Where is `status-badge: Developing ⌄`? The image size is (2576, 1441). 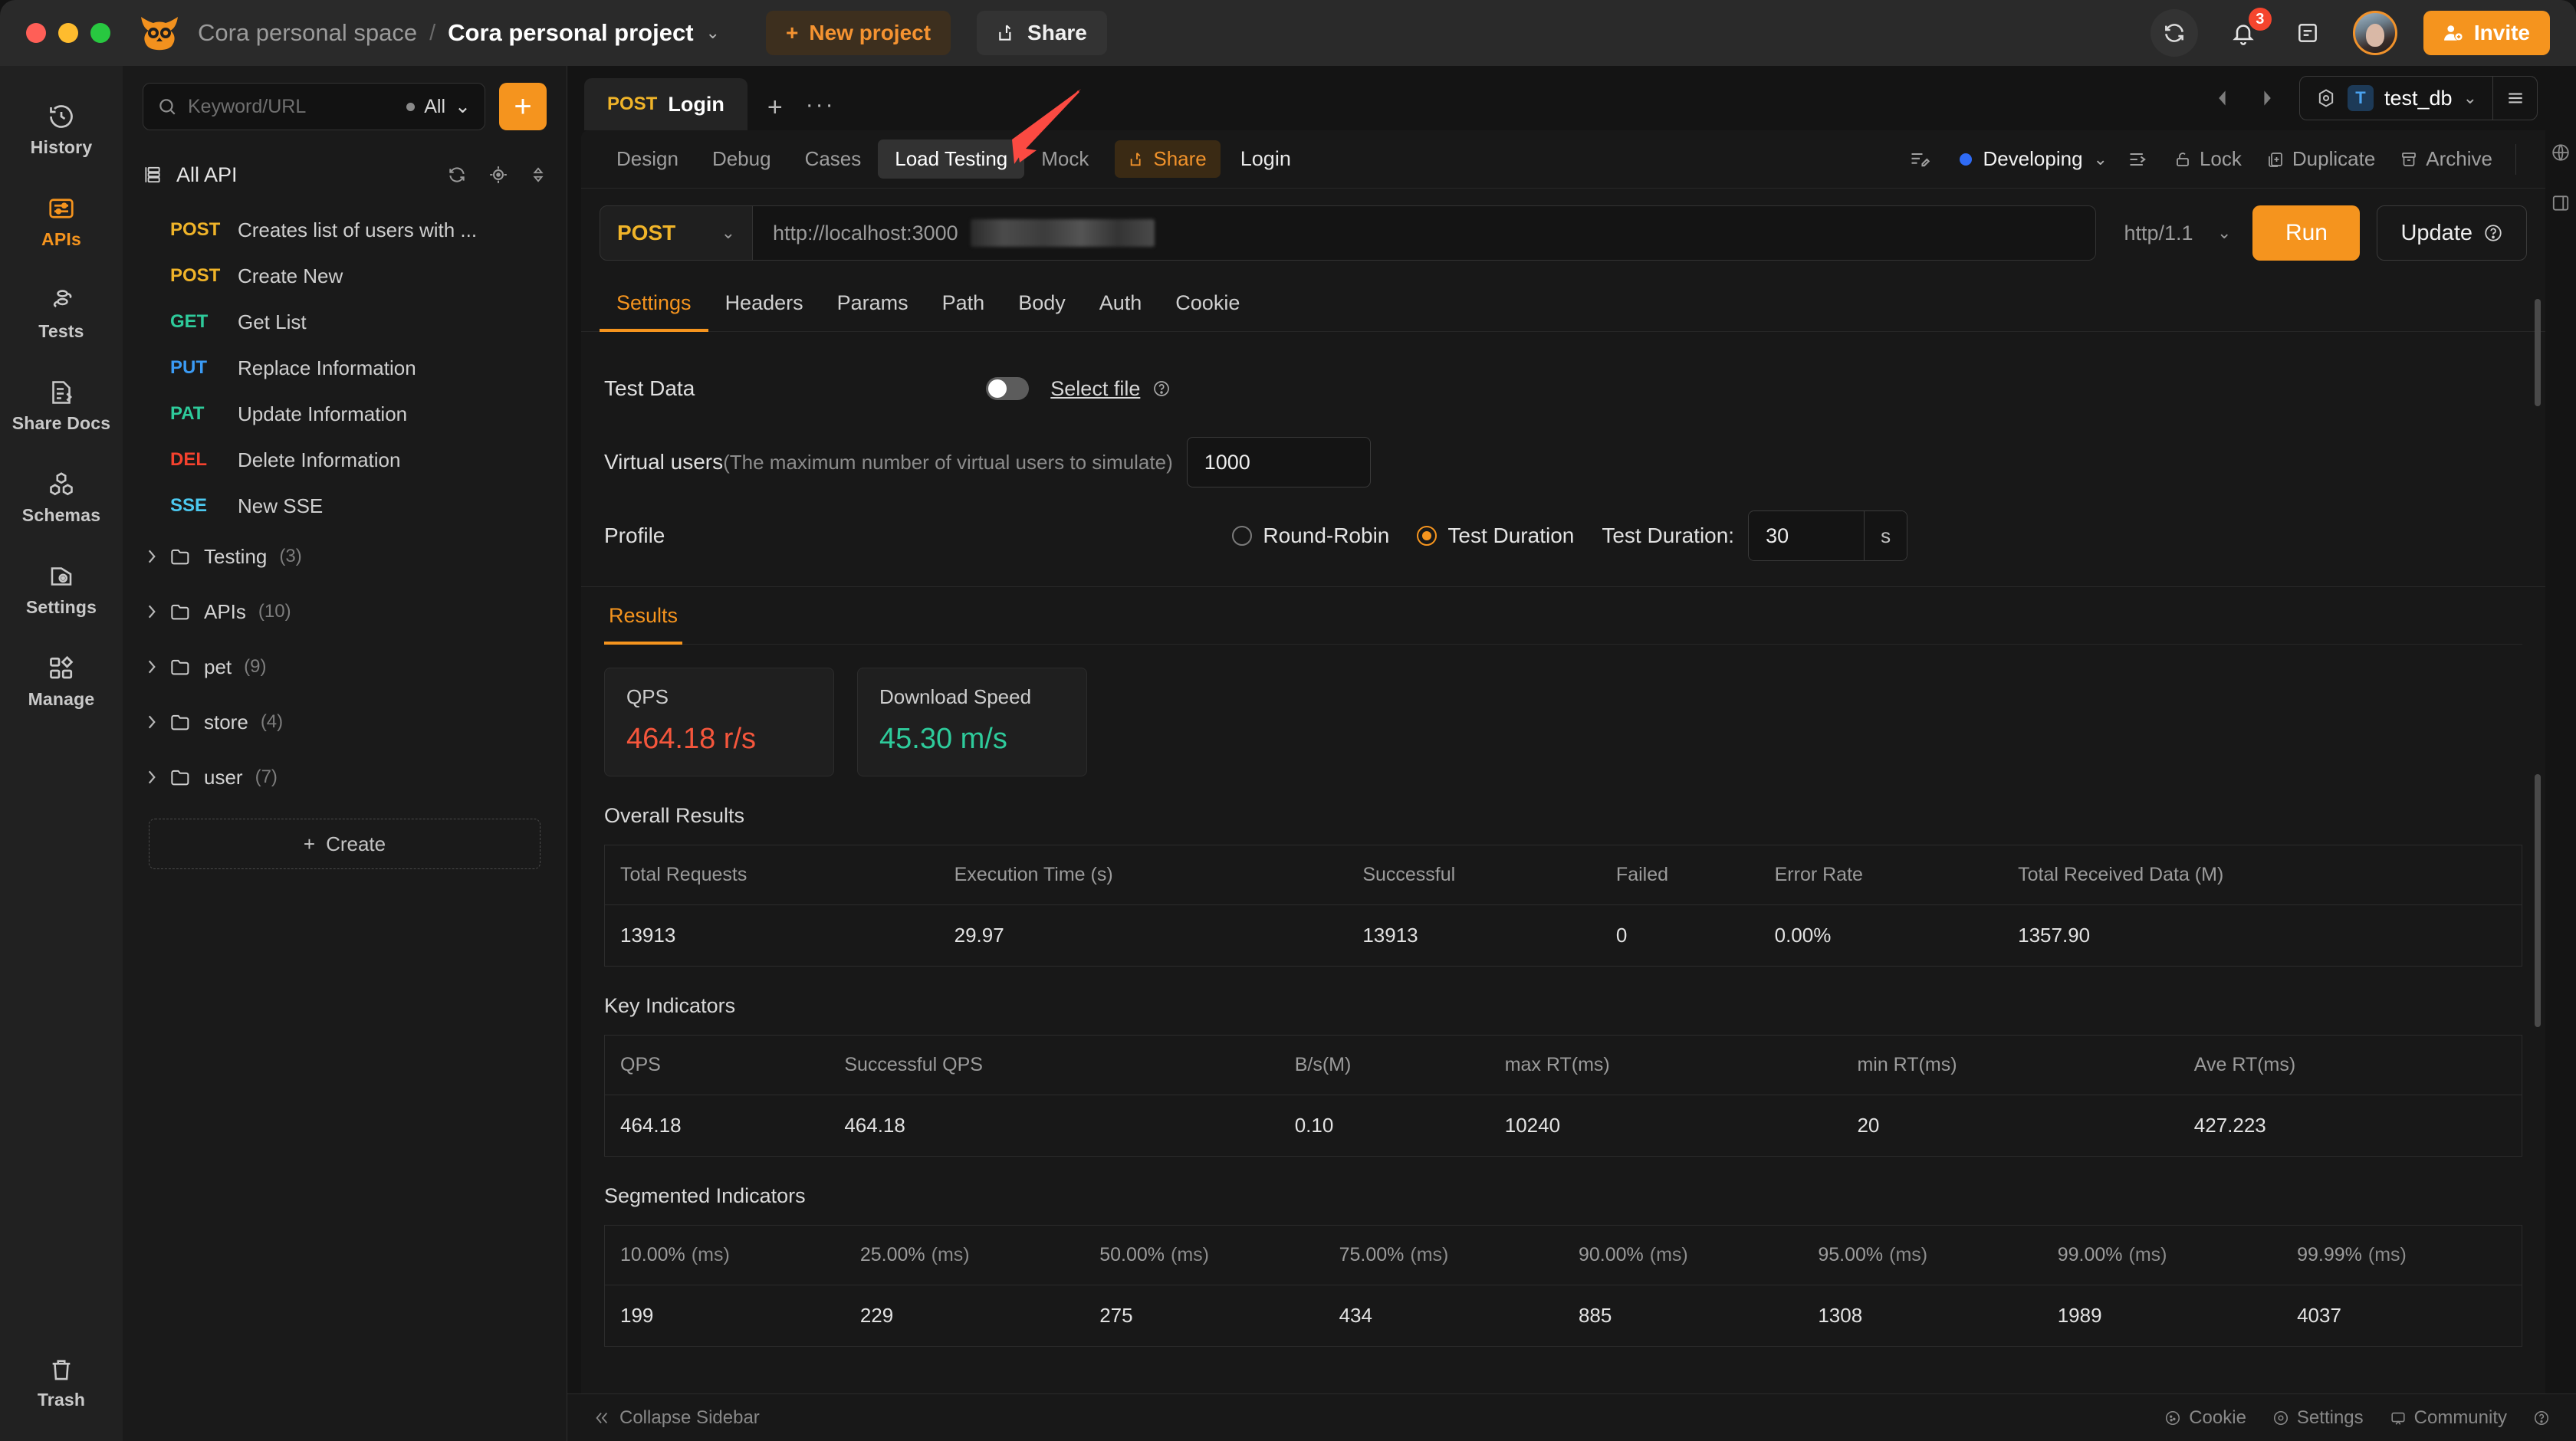
status-badge: Developing ⌄ is located at coordinates (2029, 159).